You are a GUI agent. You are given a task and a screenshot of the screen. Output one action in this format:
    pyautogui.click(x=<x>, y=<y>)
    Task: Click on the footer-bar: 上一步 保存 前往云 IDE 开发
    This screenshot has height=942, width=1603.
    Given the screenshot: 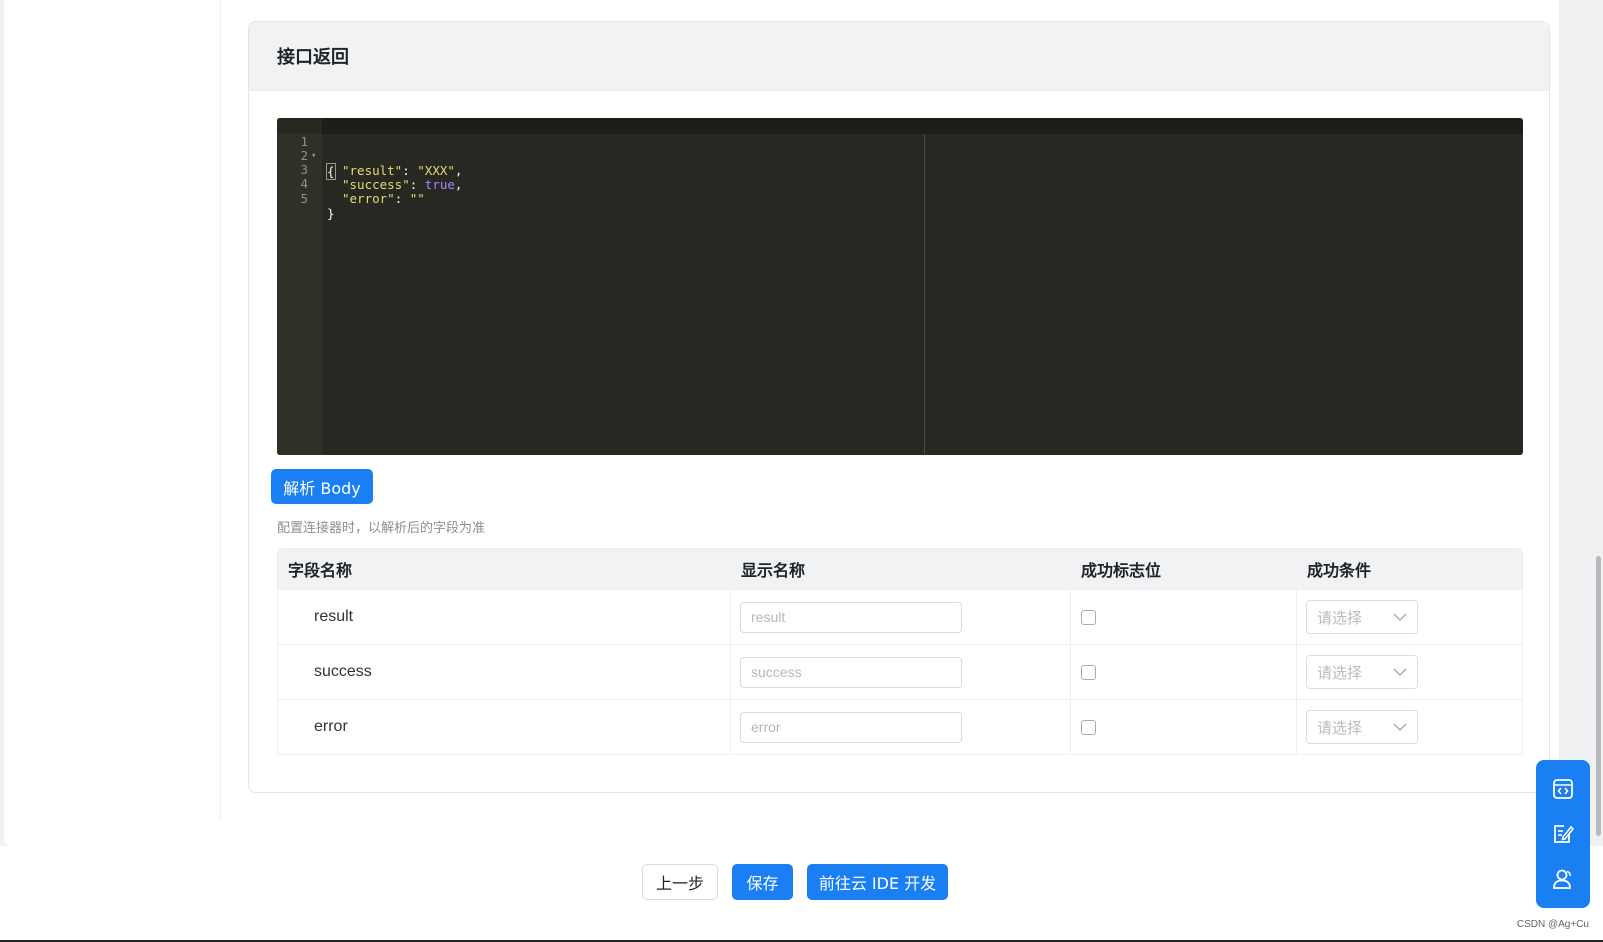 What is the action you would take?
    pyautogui.click(x=801, y=894)
    